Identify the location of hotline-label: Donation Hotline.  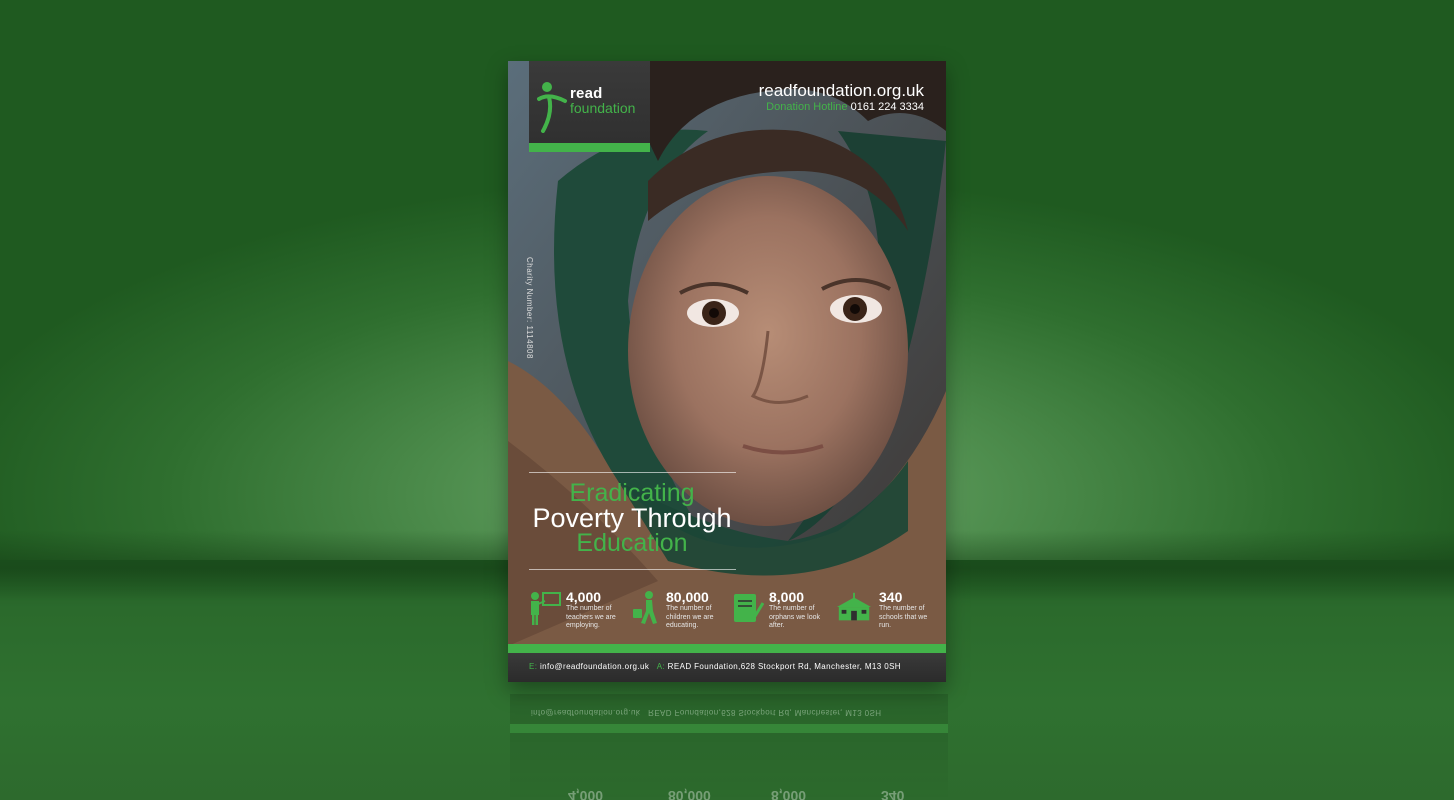
(807, 107).